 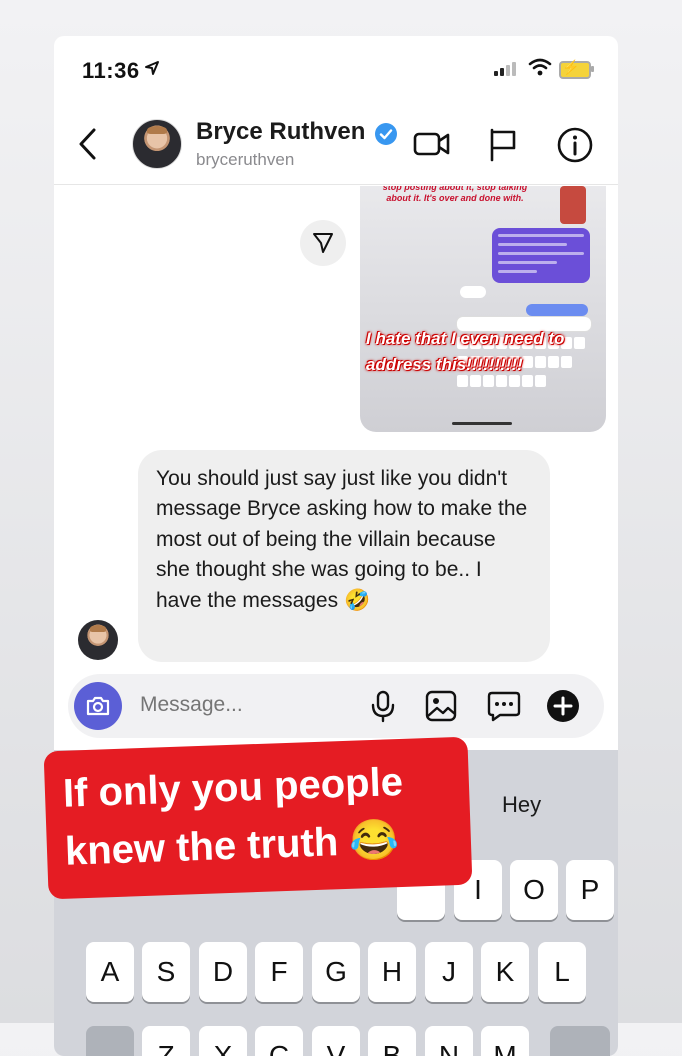 I want to click on key-d: D, so click(x=223, y=972).